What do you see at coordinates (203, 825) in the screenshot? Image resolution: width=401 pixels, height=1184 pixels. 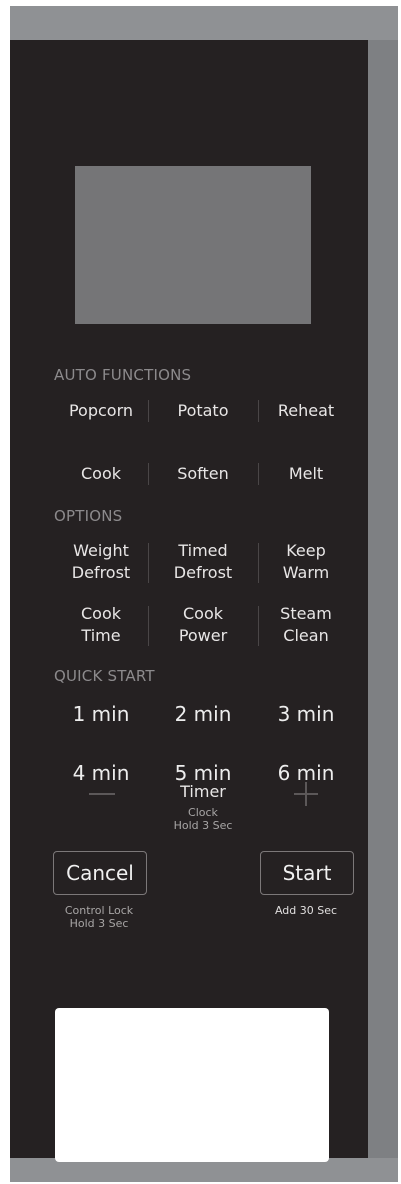 I see `timer-sub-hold: Hold 3 Sec` at bounding box center [203, 825].